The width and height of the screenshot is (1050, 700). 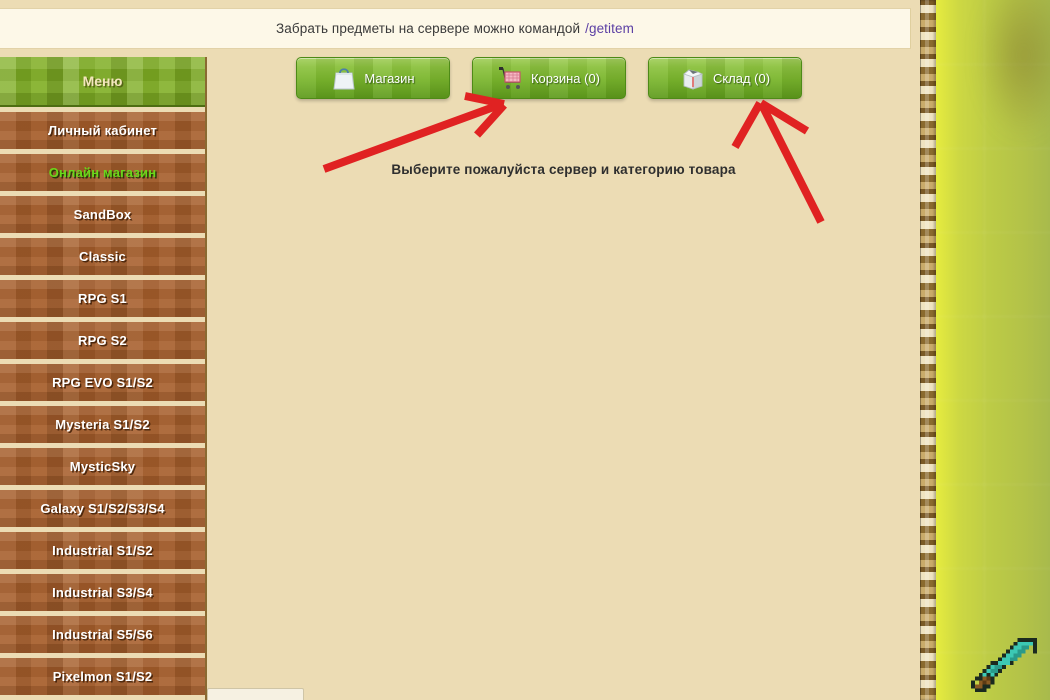 I want to click on cart-button: Корзина (0), so click(x=549, y=78).